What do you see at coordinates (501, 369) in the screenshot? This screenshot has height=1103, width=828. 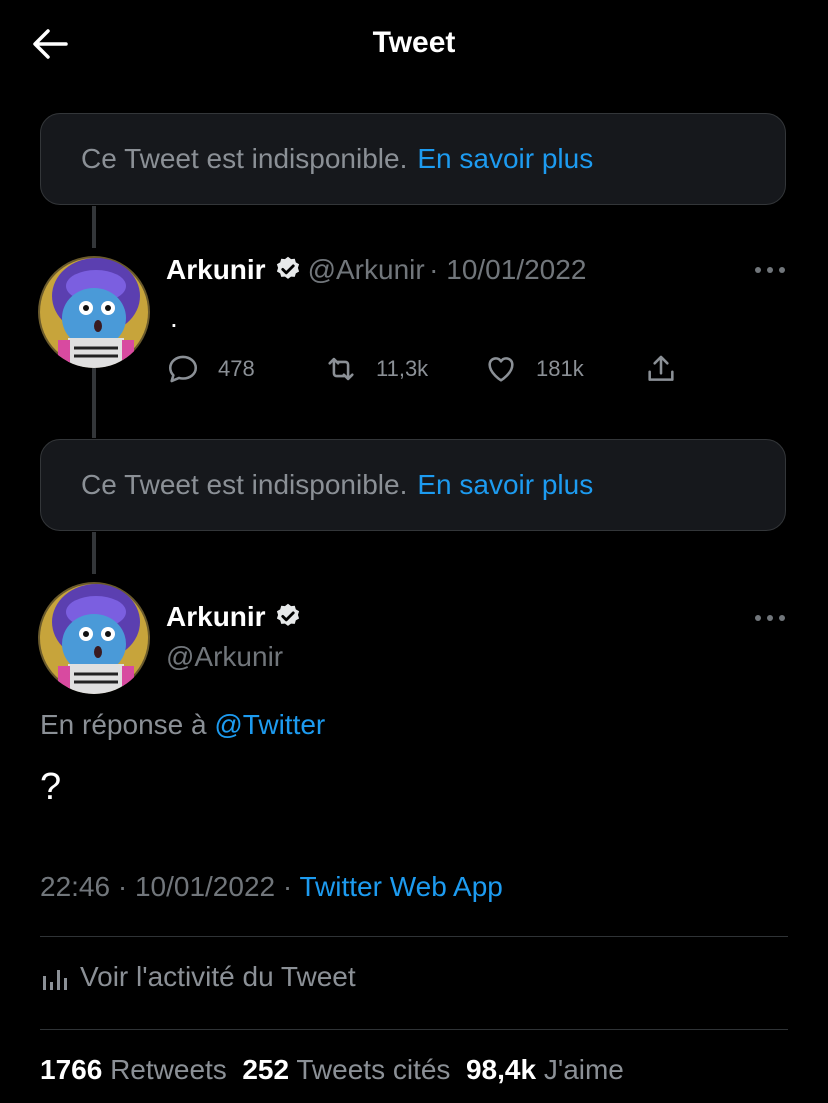 I see `heart-icon` at bounding box center [501, 369].